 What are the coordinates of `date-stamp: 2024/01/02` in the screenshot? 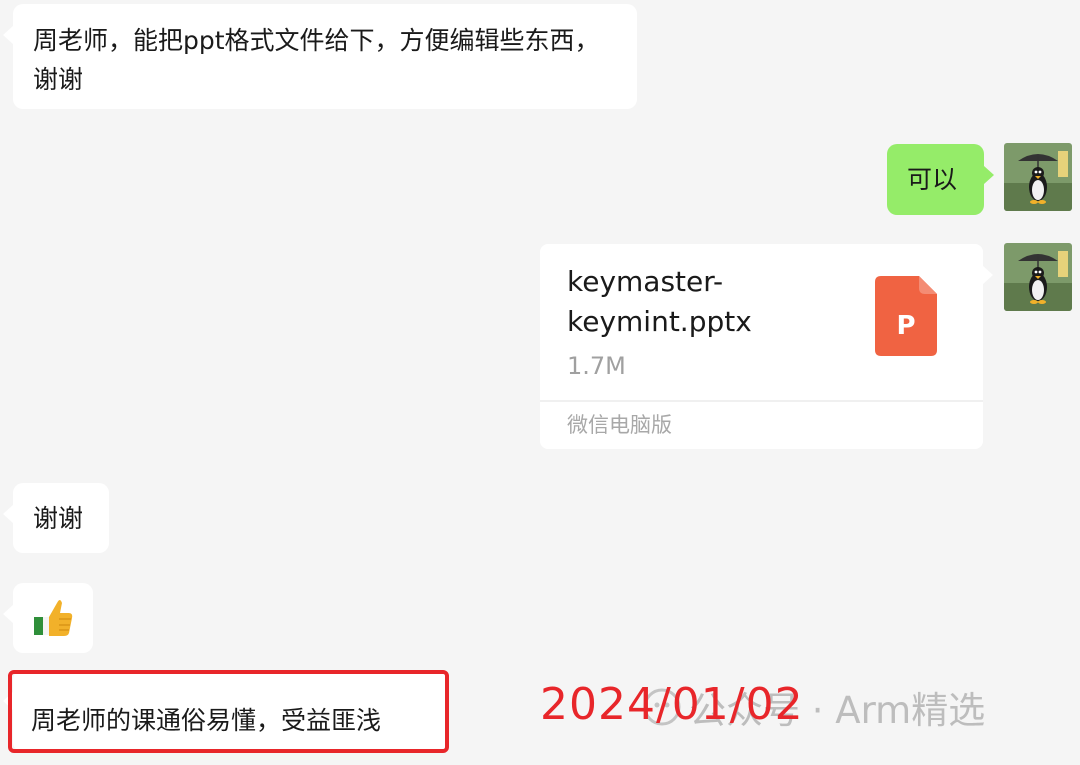 It's located at (672, 704).